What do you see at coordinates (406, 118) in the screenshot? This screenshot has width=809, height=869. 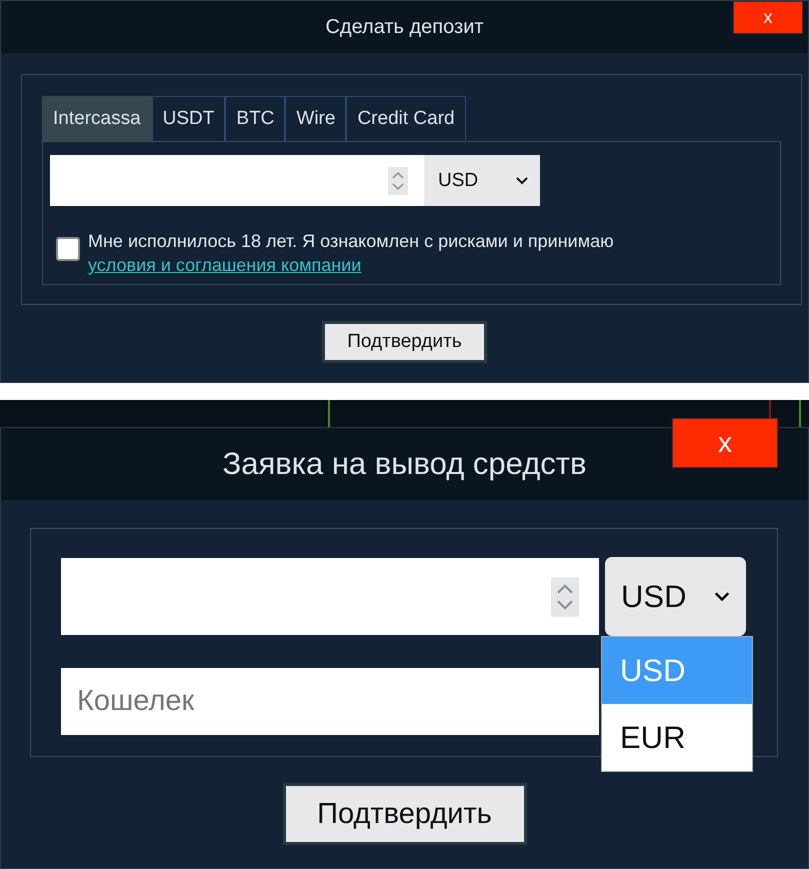 I see `payment-tab: Credit Card` at bounding box center [406, 118].